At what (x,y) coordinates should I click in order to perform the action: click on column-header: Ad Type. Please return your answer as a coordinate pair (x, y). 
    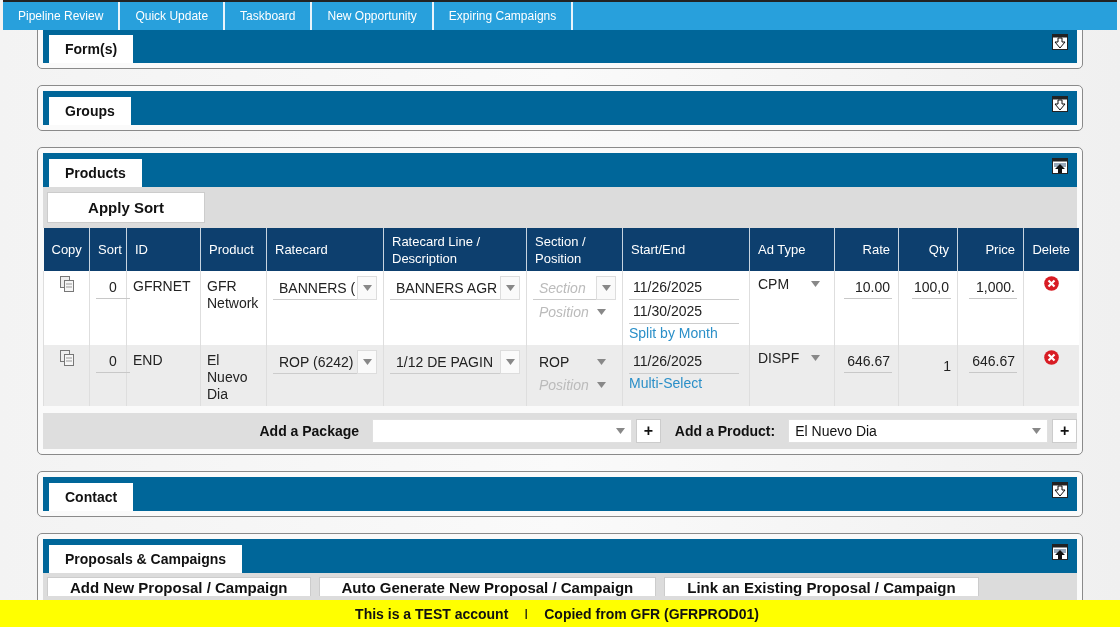
    Looking at the image, I should click on (792, 249).